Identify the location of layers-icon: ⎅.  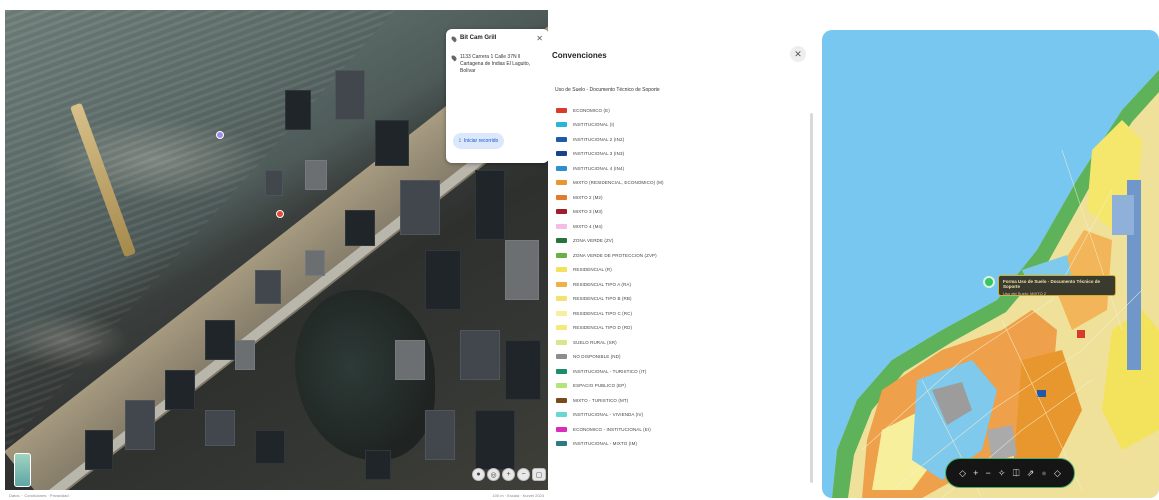
(1015, 473).